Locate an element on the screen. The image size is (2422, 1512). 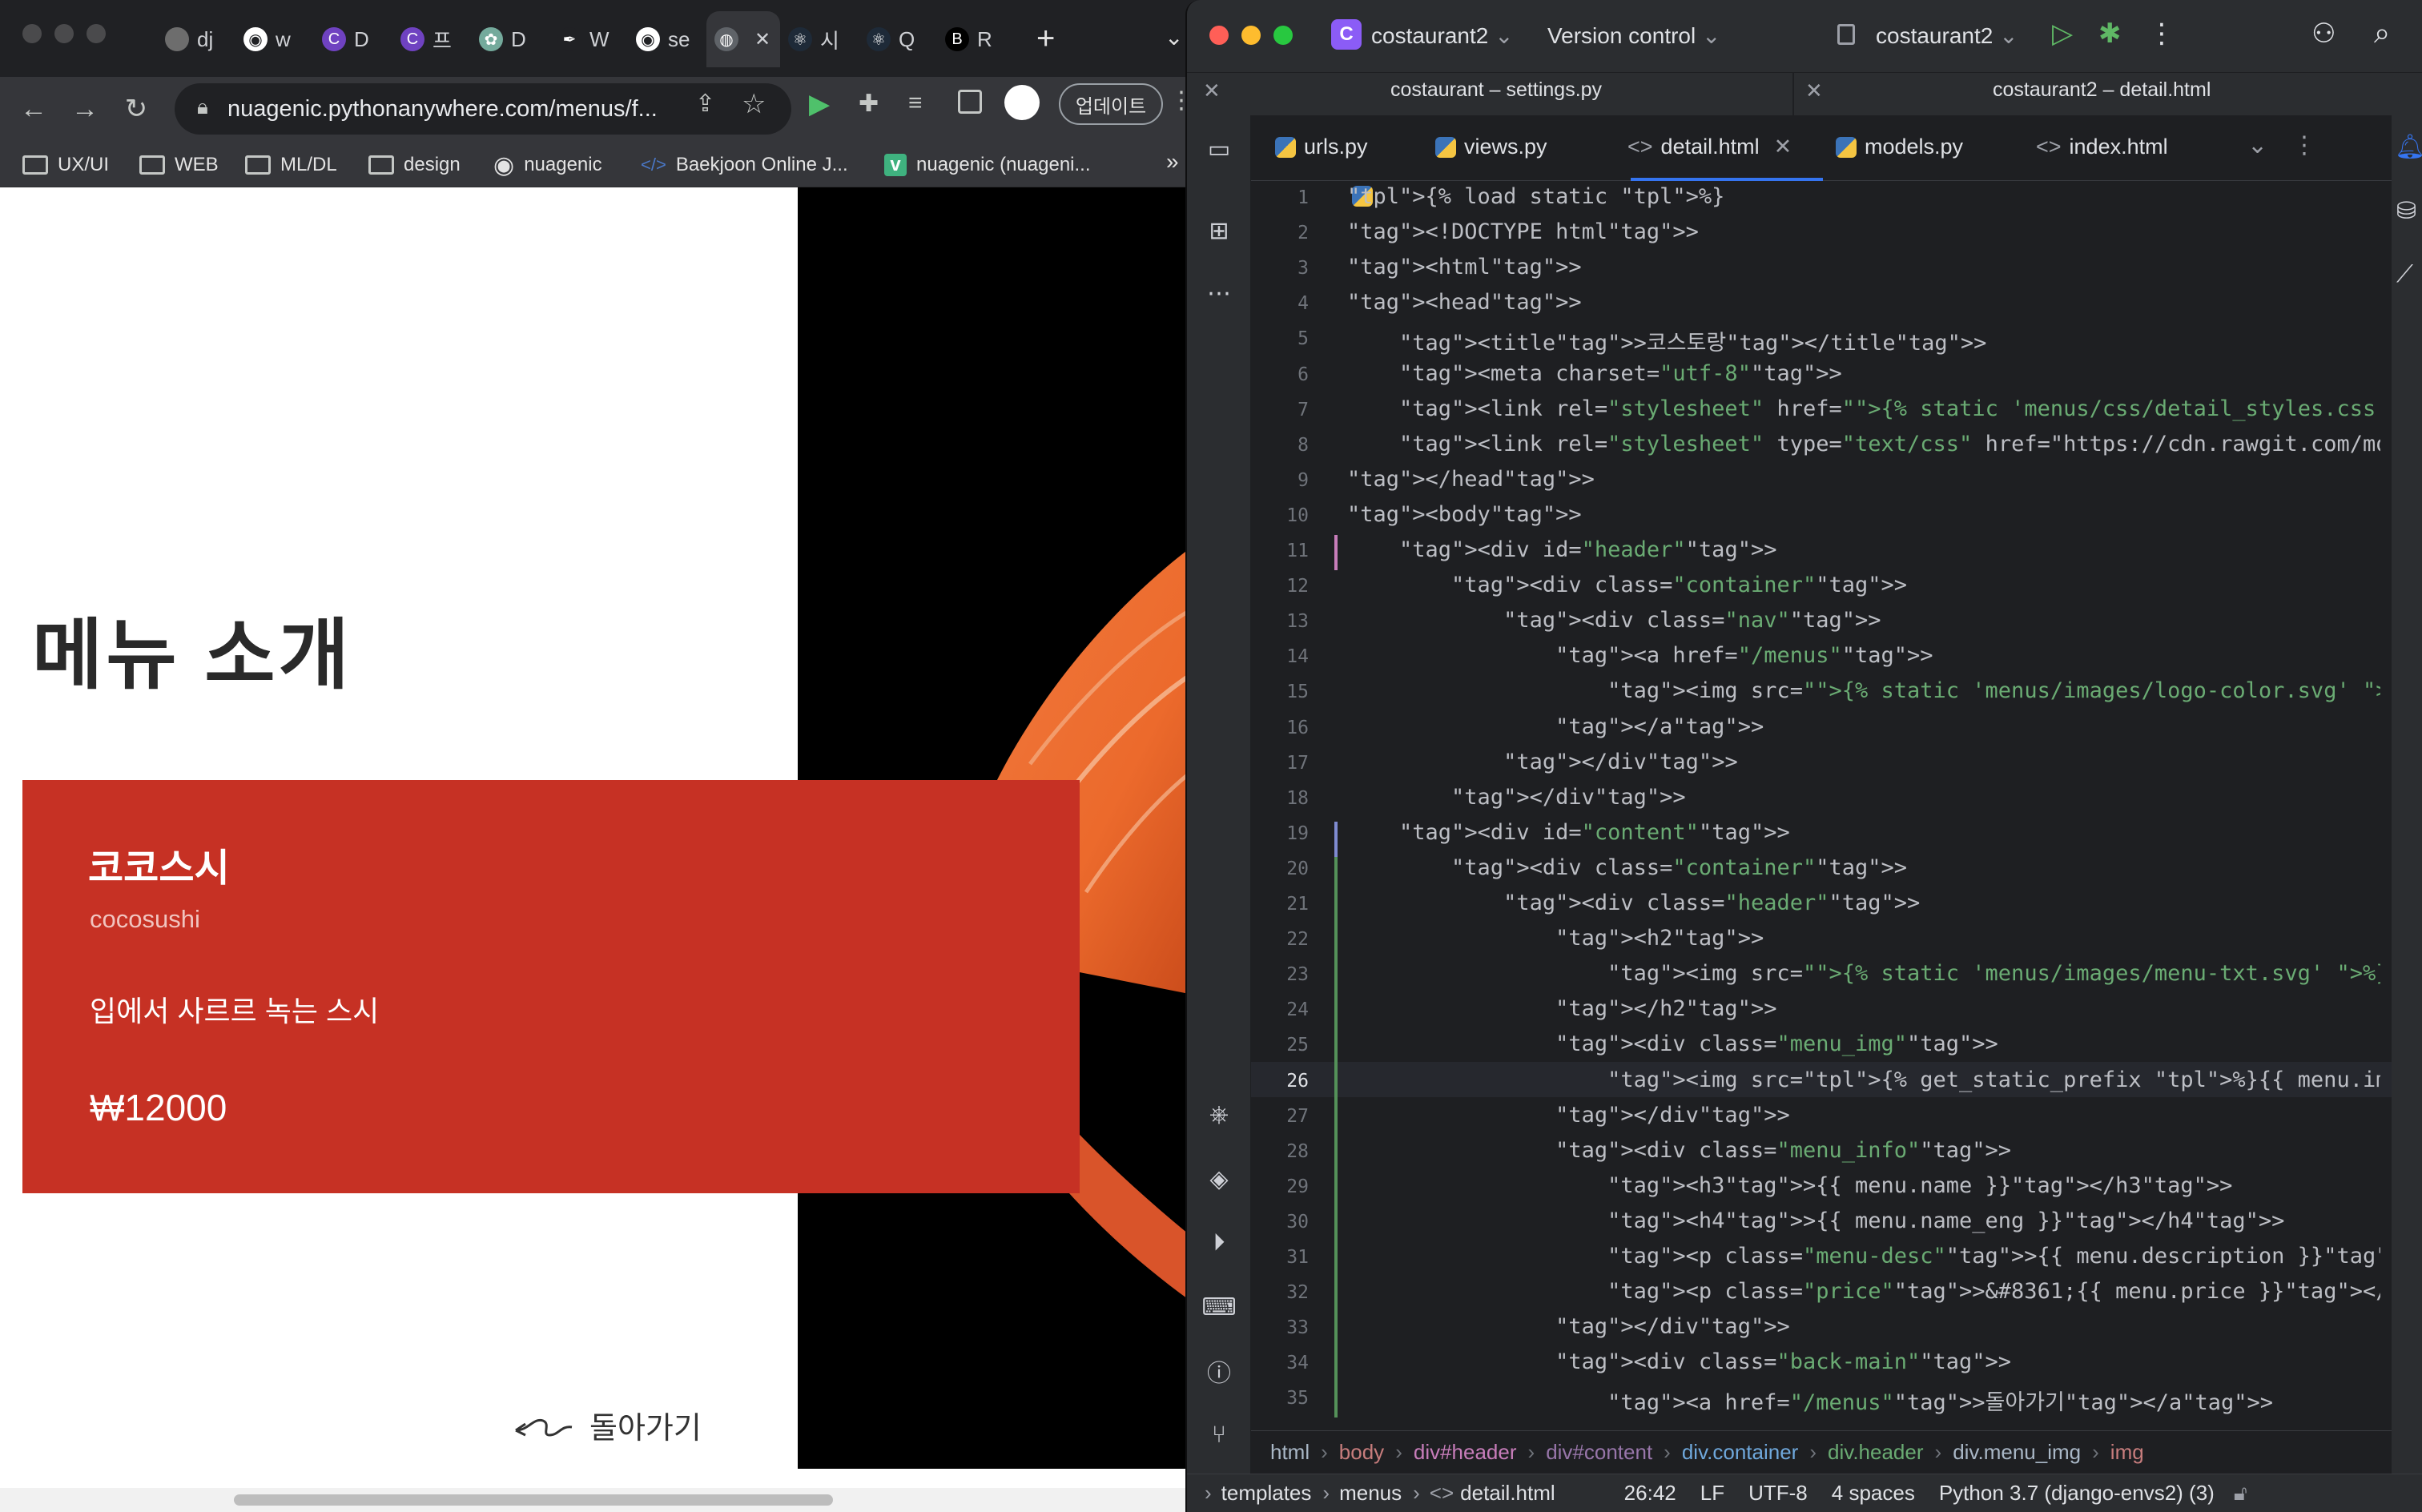
browser-tab: BR is located at coordinates (977, 39).